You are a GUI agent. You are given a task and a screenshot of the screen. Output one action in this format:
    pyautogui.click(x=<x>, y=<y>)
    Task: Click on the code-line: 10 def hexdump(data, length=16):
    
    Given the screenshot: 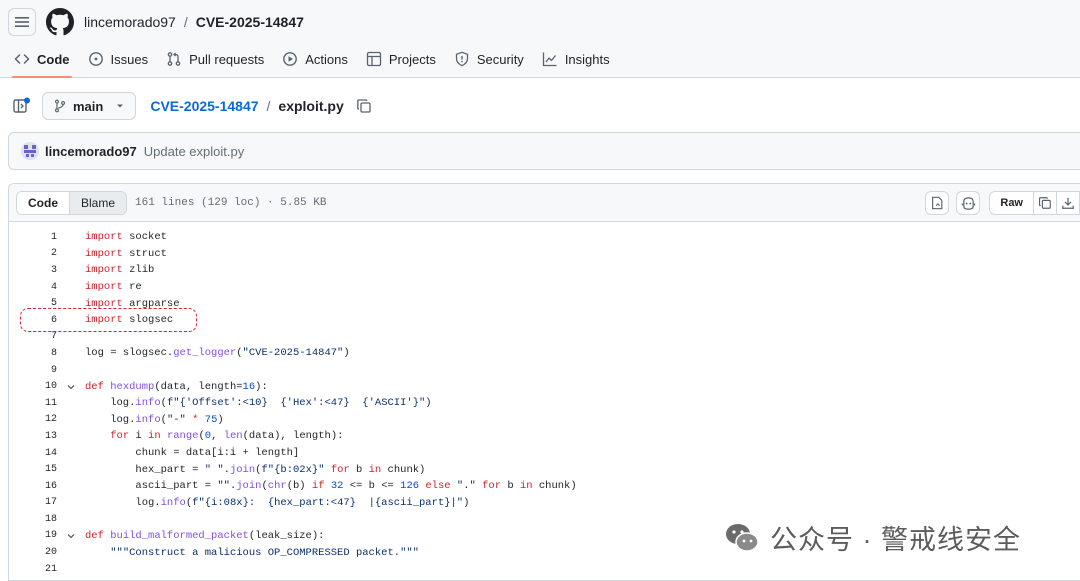 What is the action you would take?
    pyautogui.click(x=544, y=386)
    